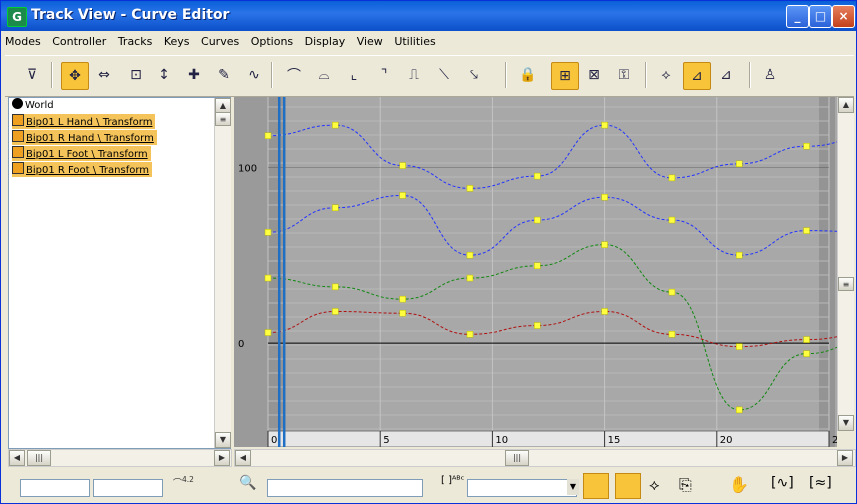  What do you see at coordinates (384, 75) in the screenshot?
I see `tangent-slow-icon: ⌝` at bounding box center [384, 75].